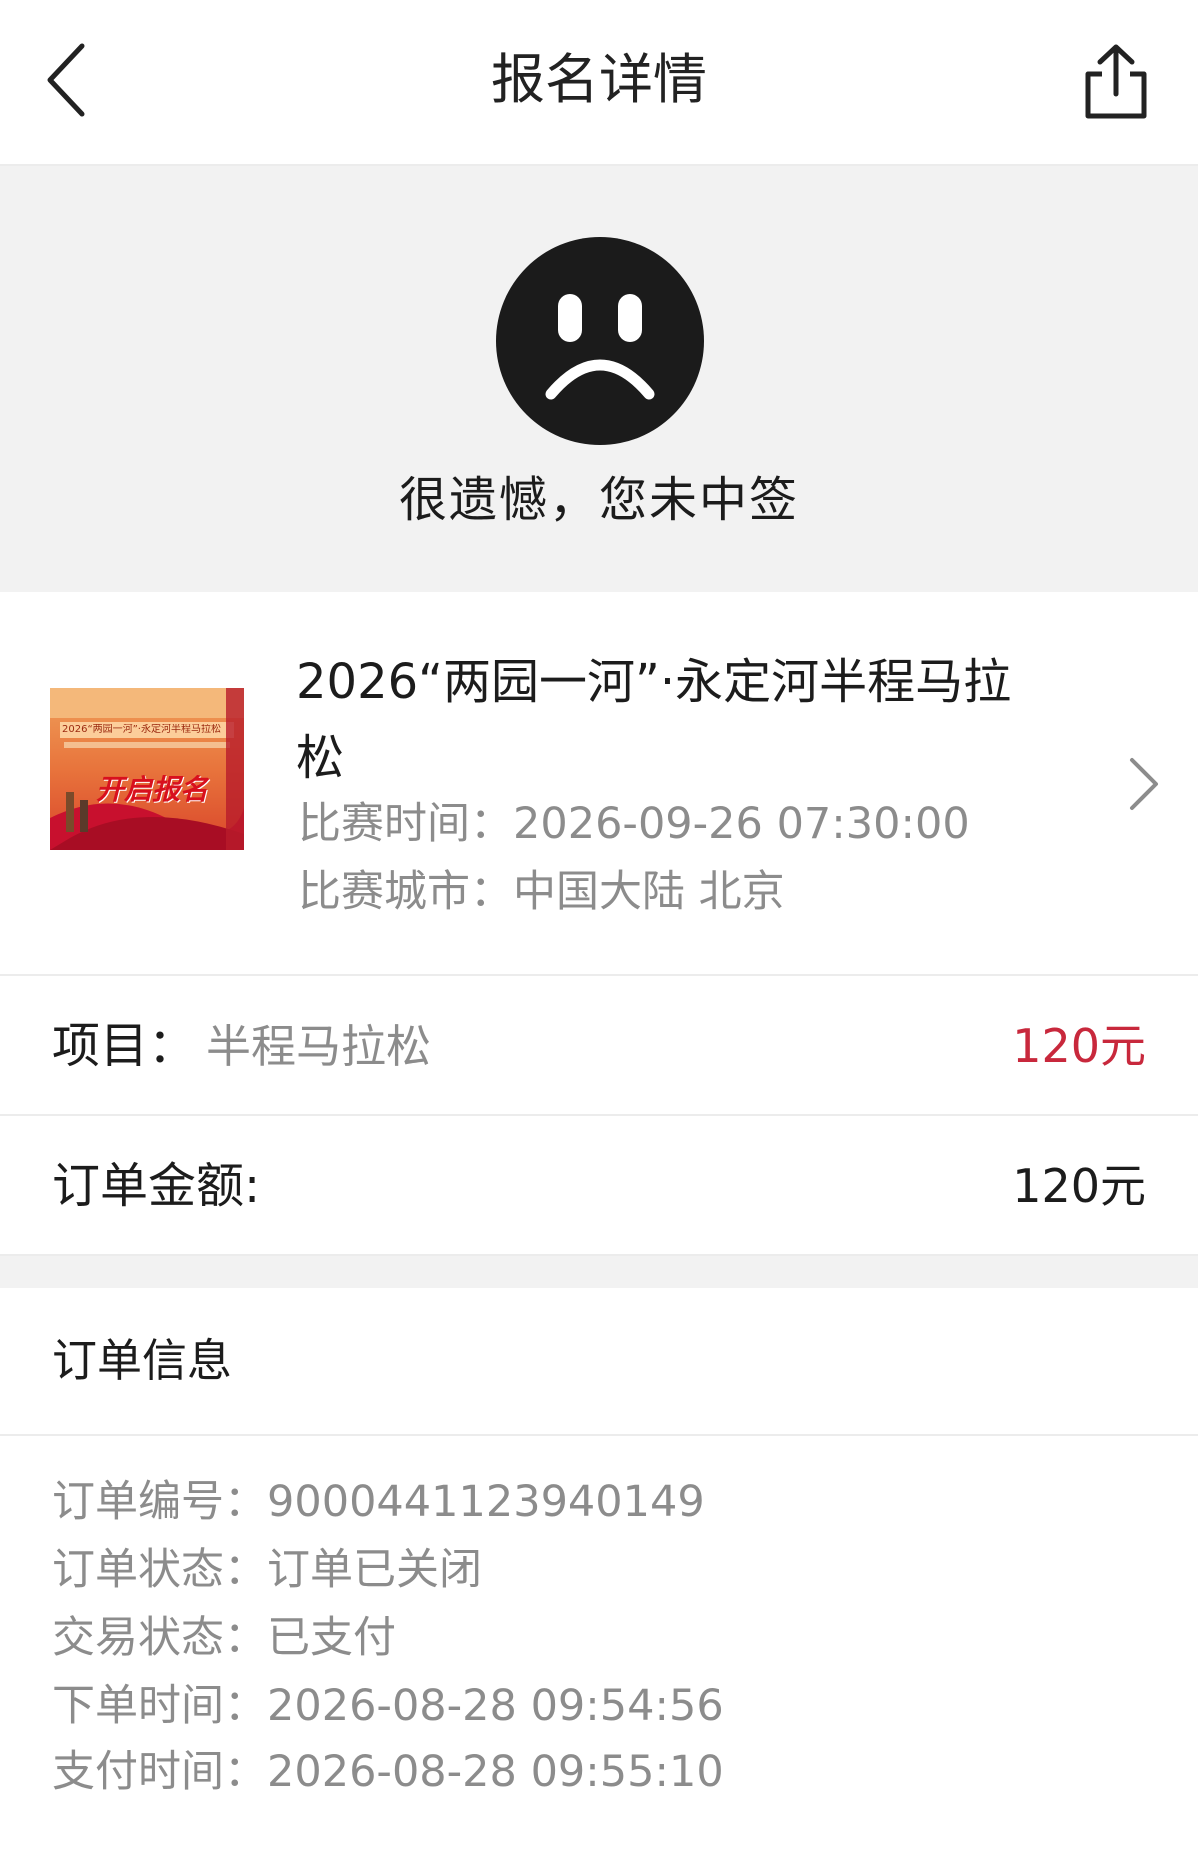  I want to click on detail-label: 支付时间：, so click(159, 1772).